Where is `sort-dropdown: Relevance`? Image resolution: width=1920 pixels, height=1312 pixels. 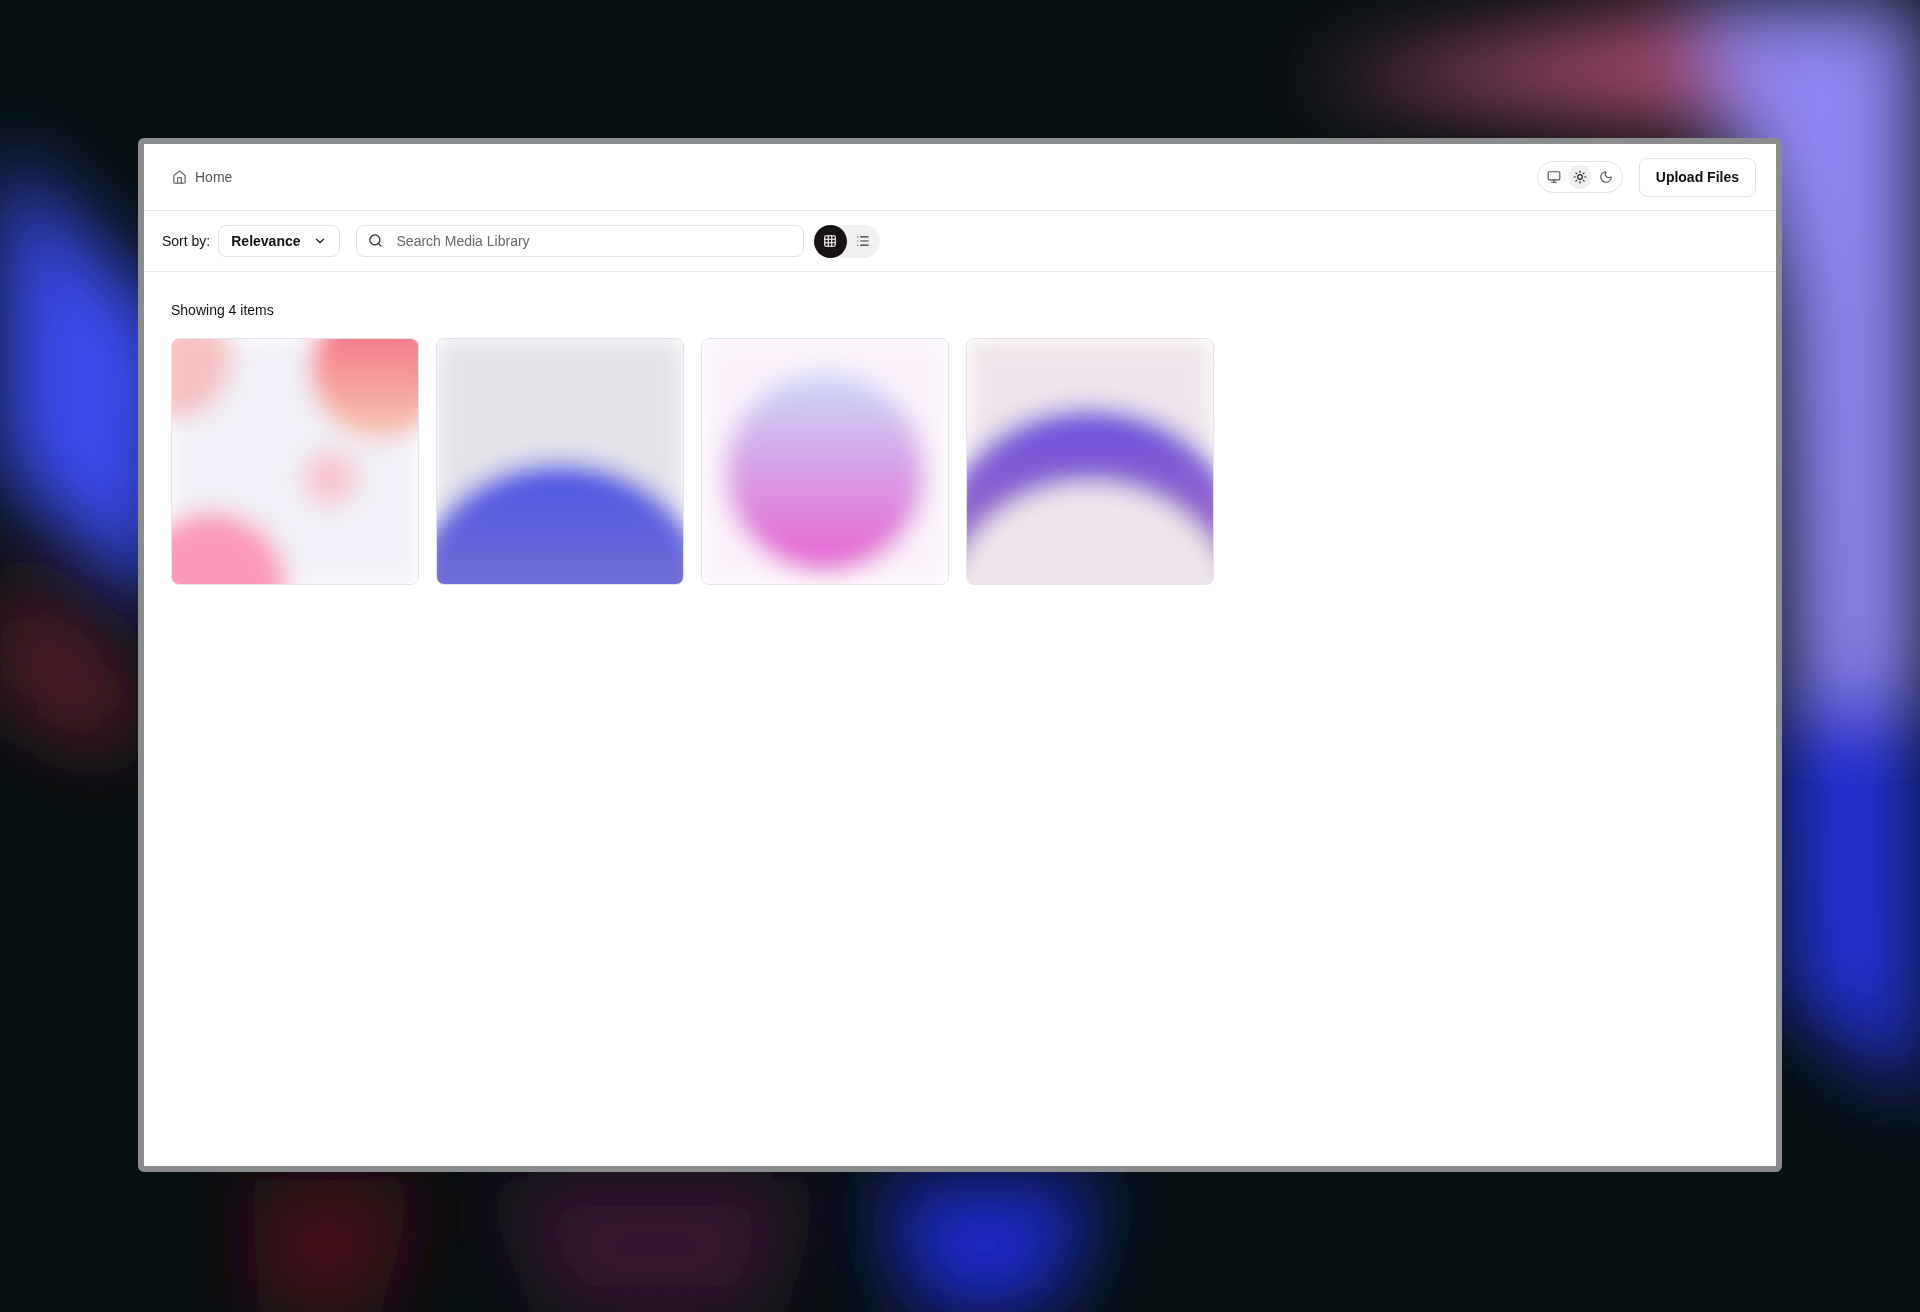
sort-dropdown: Relevance is located at coordinates (279, 241).